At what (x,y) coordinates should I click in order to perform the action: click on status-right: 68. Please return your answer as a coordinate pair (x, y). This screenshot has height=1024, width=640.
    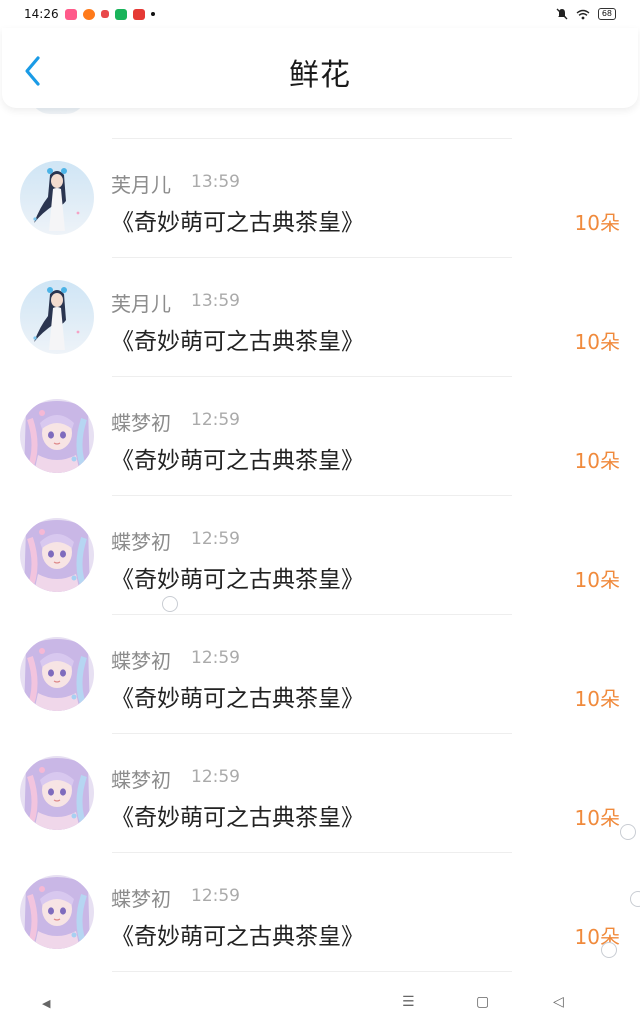
    Looking at the image, I should click on (586, 14).